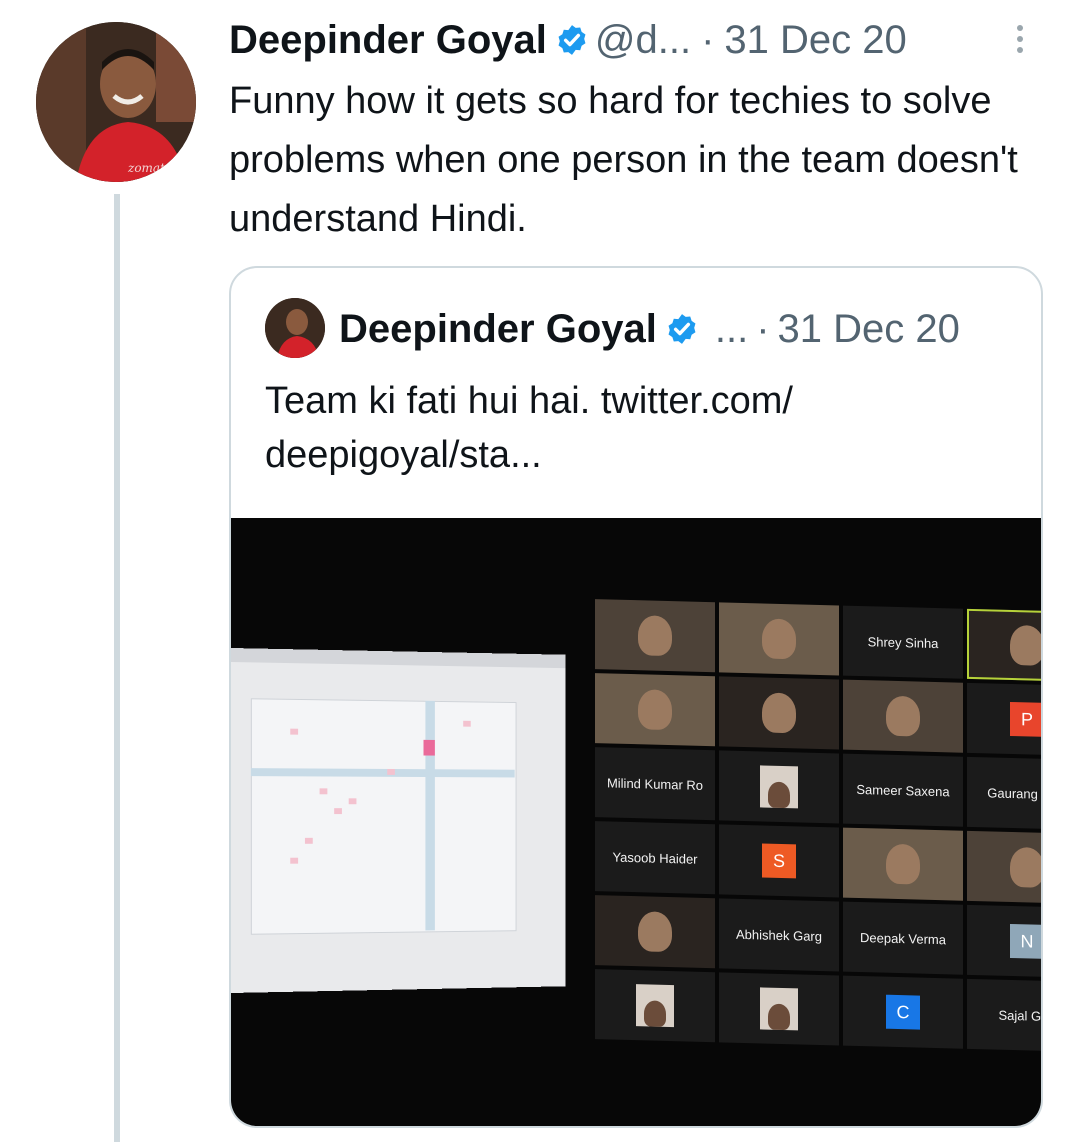  I want to click on participant-tile: Abhishek Garg, so click(779, 935).